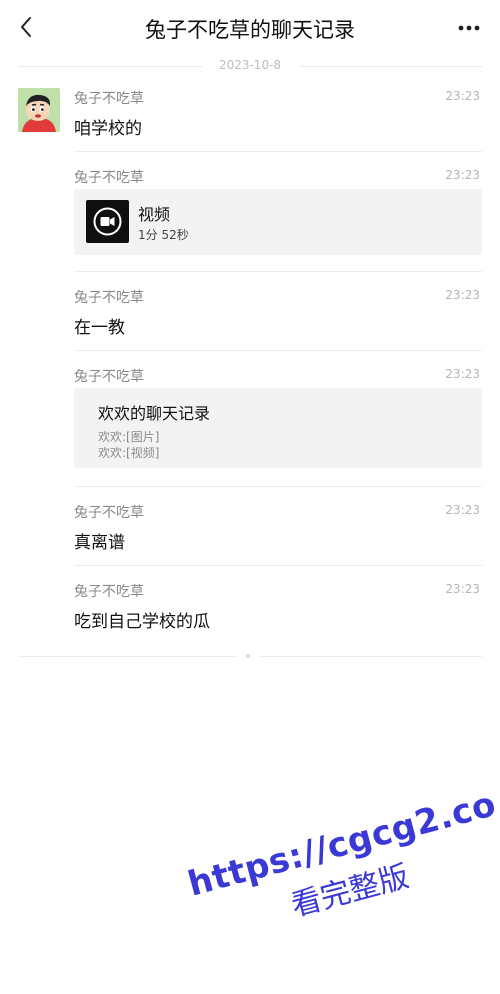  What do you see at coordinates (154, 214) in the screenshot?
I see `video-title: 视频` at bounding box center [154, 214].